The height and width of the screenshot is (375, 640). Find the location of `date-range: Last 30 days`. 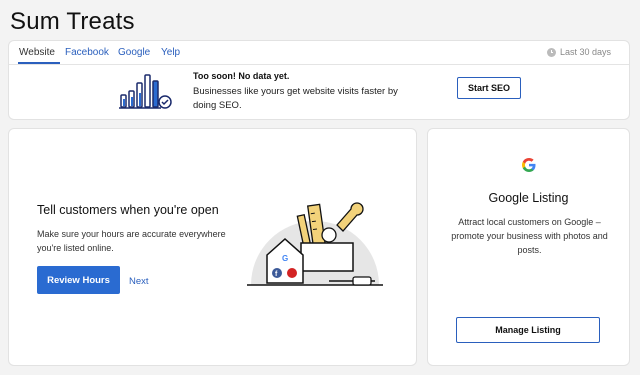

date-range: Last 30 days is located at coordinates (578, 52).